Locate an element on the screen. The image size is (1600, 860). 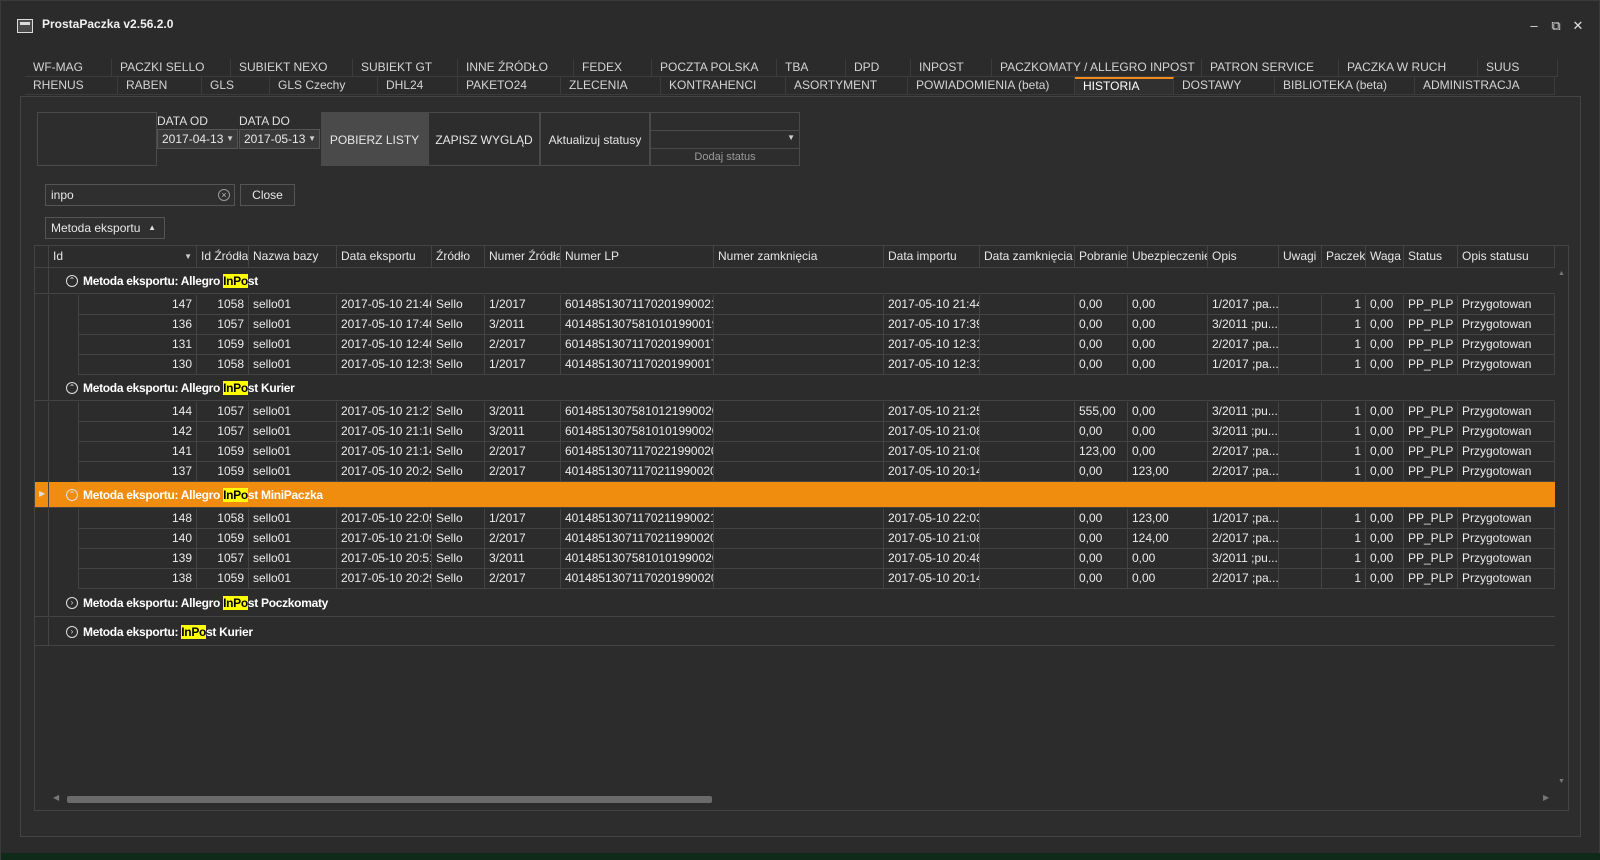
tab-dostawy: DOSTAWY is located at coordinates (1224, 86).